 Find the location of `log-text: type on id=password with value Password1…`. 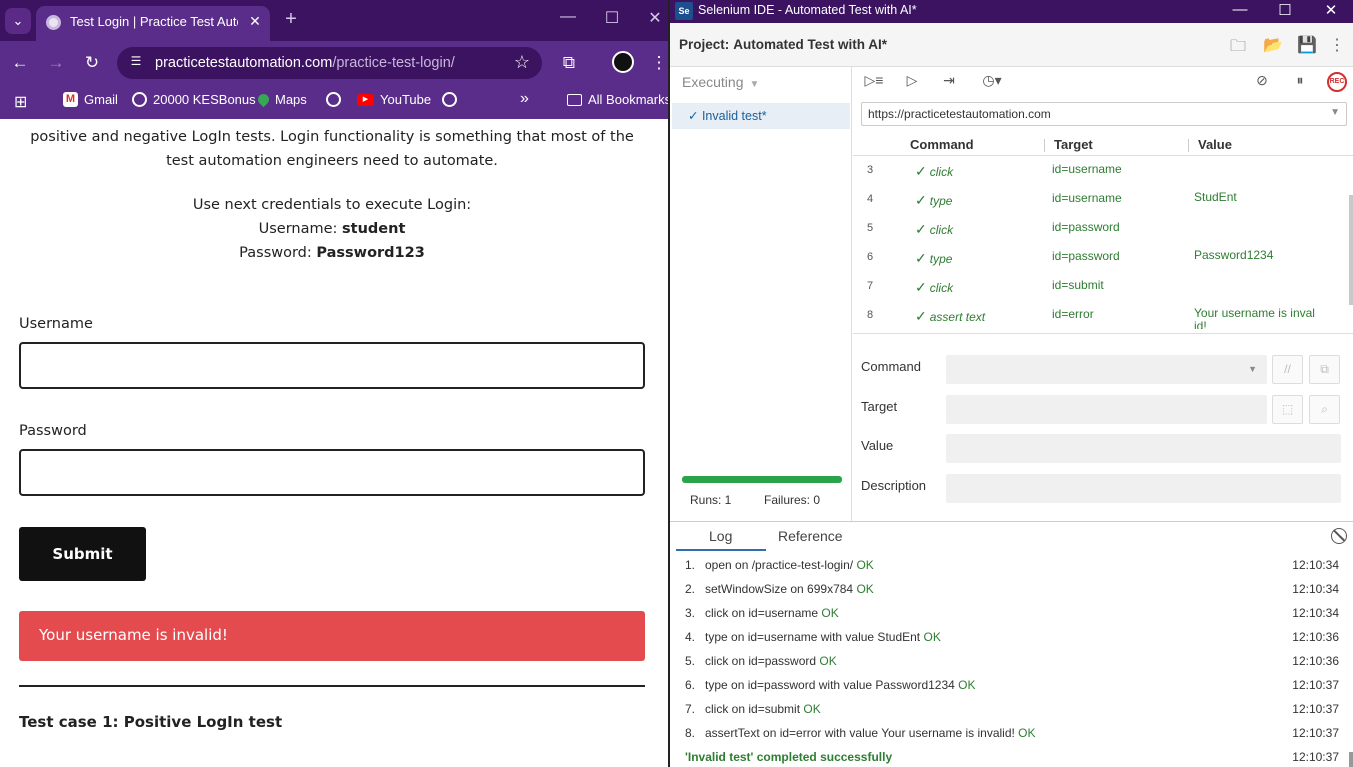

log-text: type on id=password with value Password1… is located at coordinates (840, 685).